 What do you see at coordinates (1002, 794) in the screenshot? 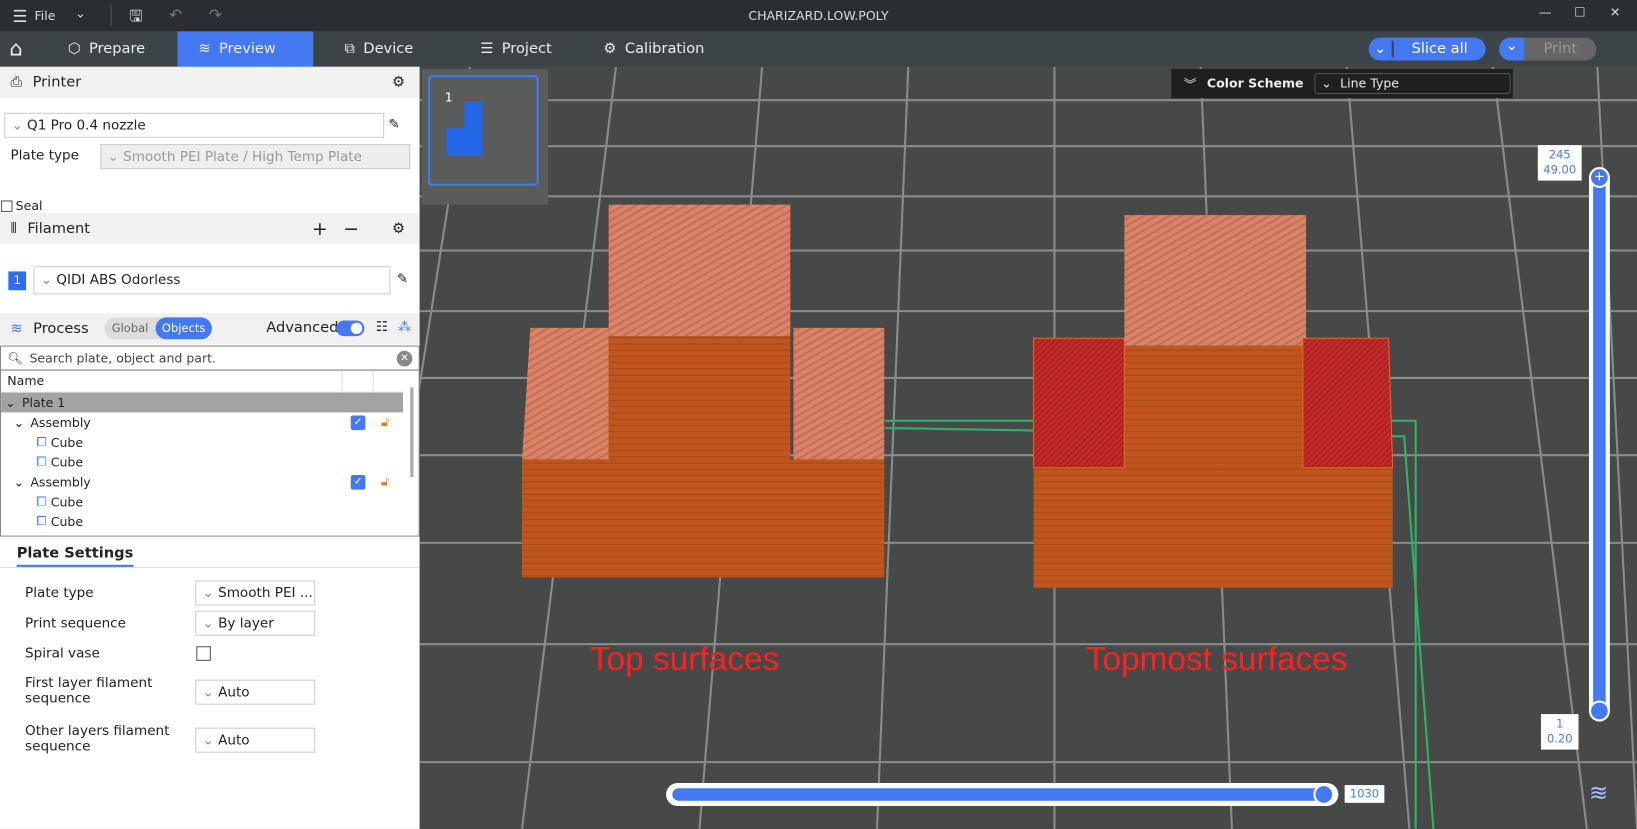
I see `move-slider` at bounding box center [1002, 794].